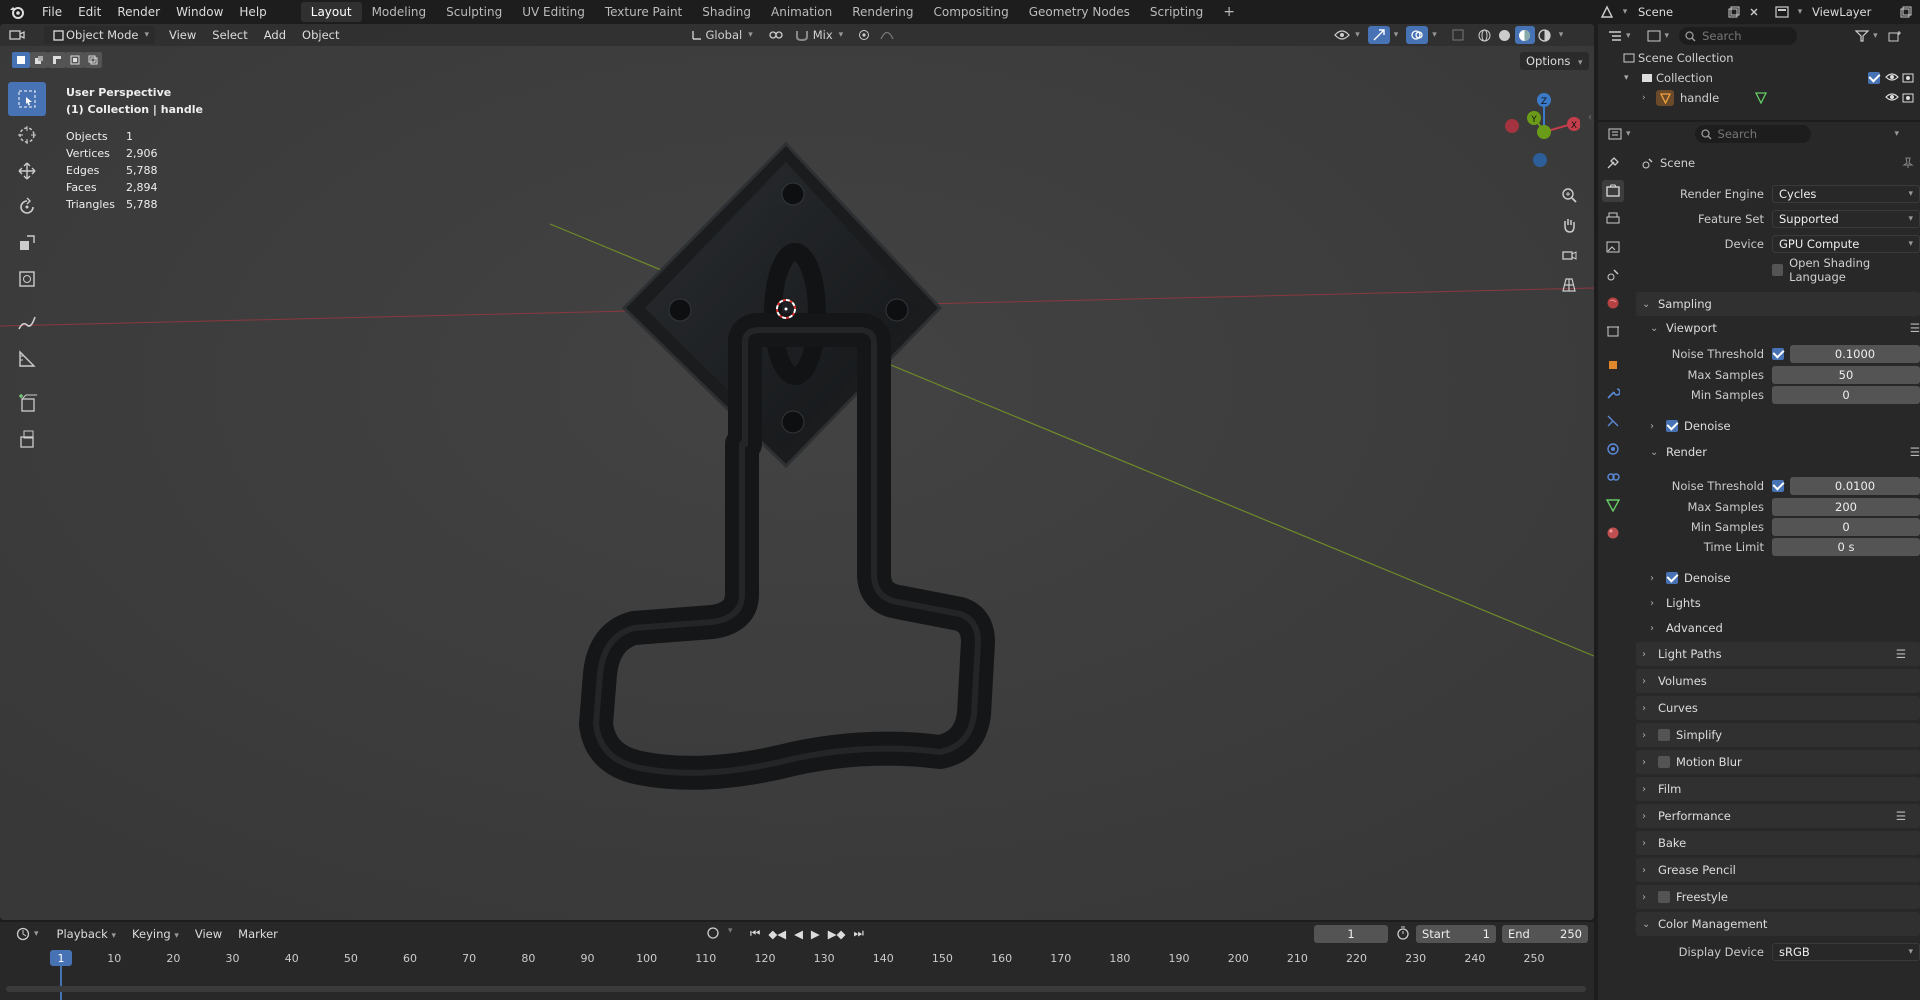 This screenshot has height=1000, width=1920. Describe the element at coordinates (182, 35) in the screenshot. I see `menu-view: View` at that location.